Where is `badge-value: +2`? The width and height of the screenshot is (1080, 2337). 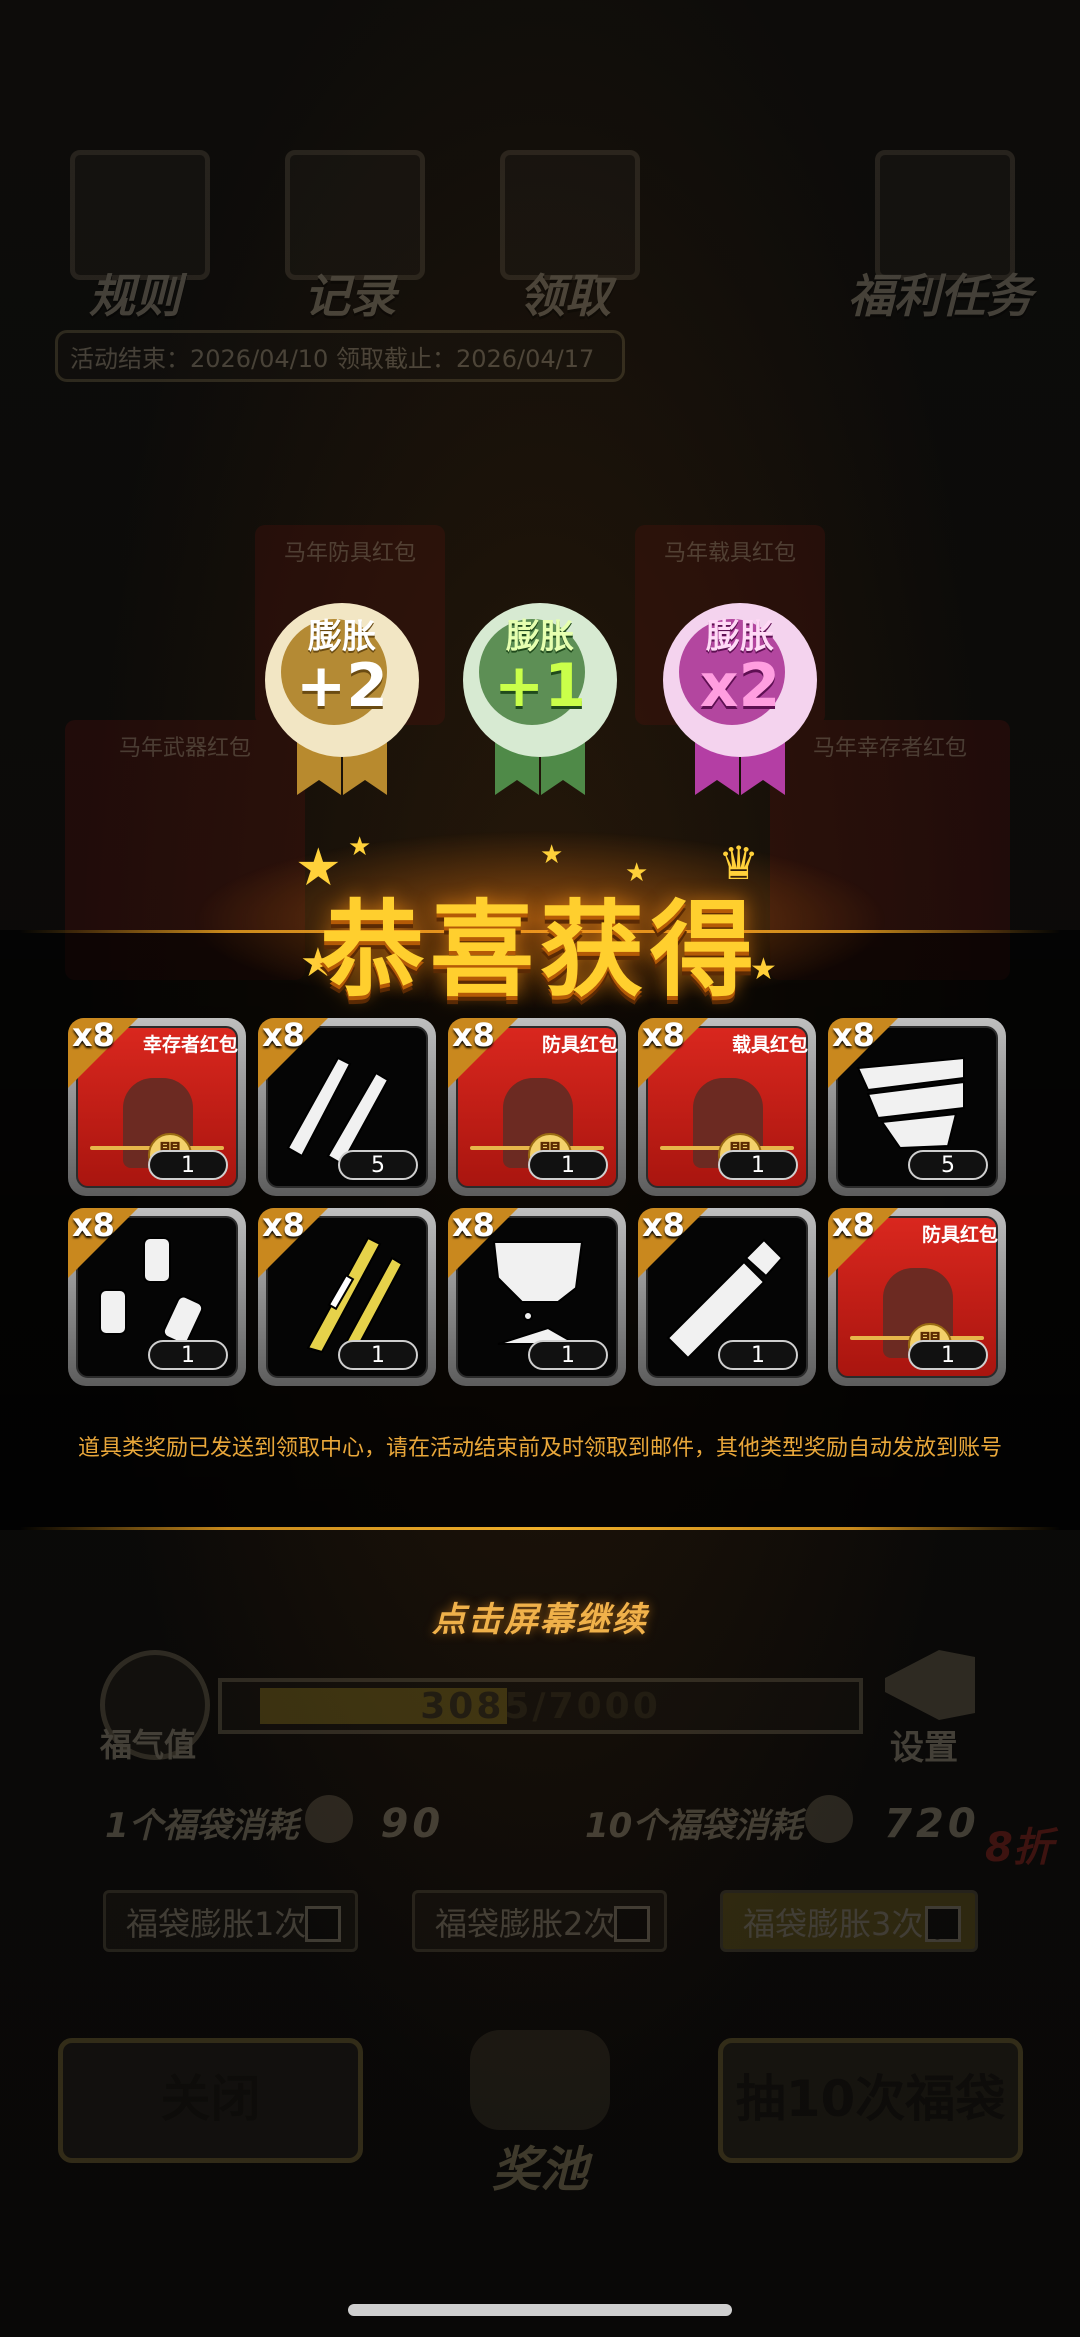 badge-value: +2 is located at coordinates (342, 686).